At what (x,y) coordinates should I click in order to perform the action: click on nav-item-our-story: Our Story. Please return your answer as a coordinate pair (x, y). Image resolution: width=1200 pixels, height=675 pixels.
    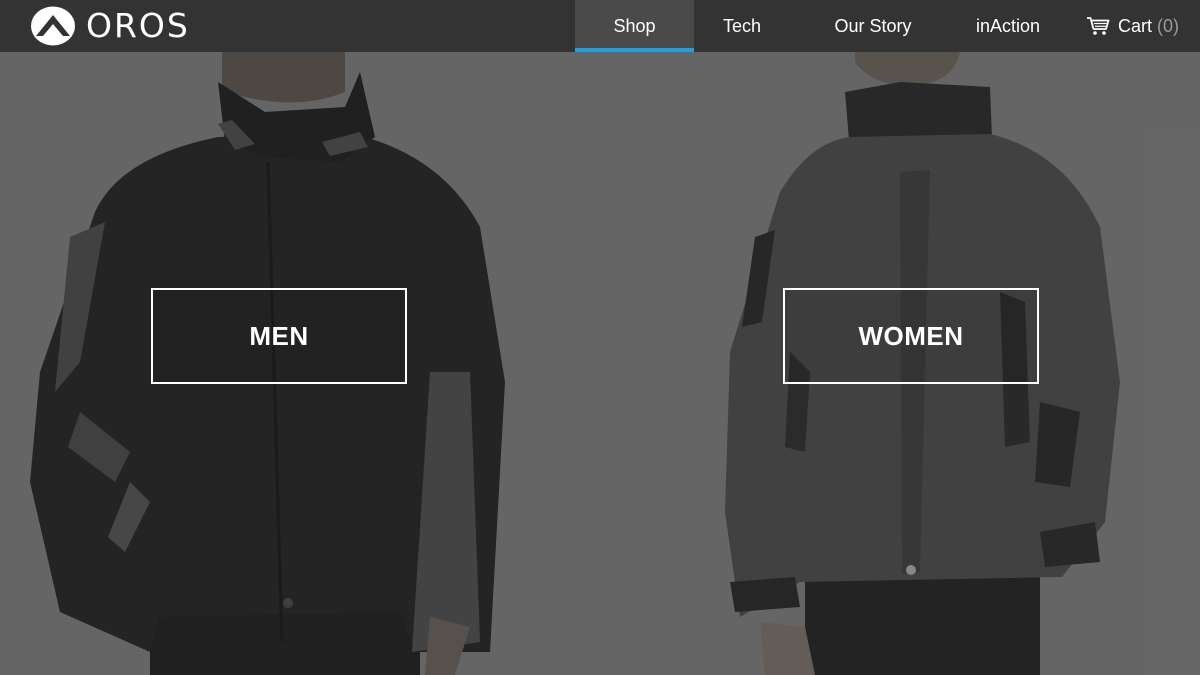
    Looking at the image, I should click on (873, 26).